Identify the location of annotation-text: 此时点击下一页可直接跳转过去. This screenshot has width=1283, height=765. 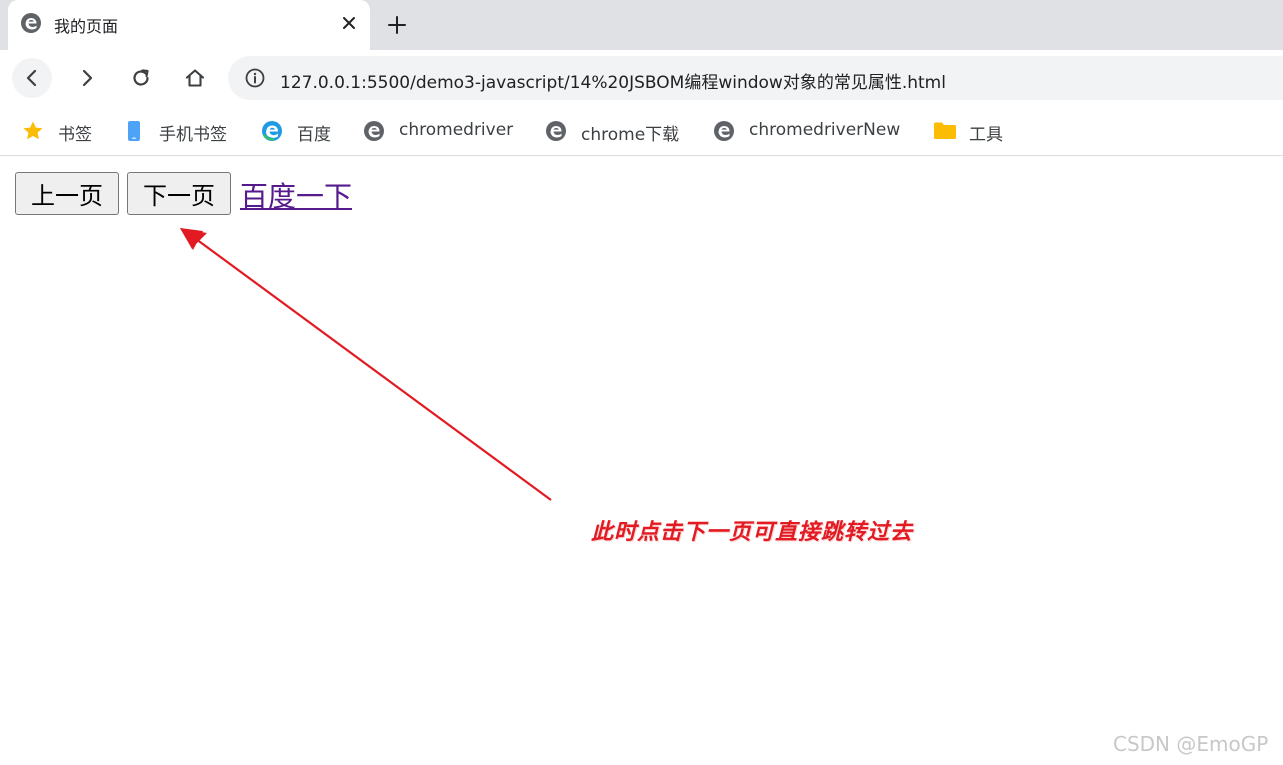
(752, 532).